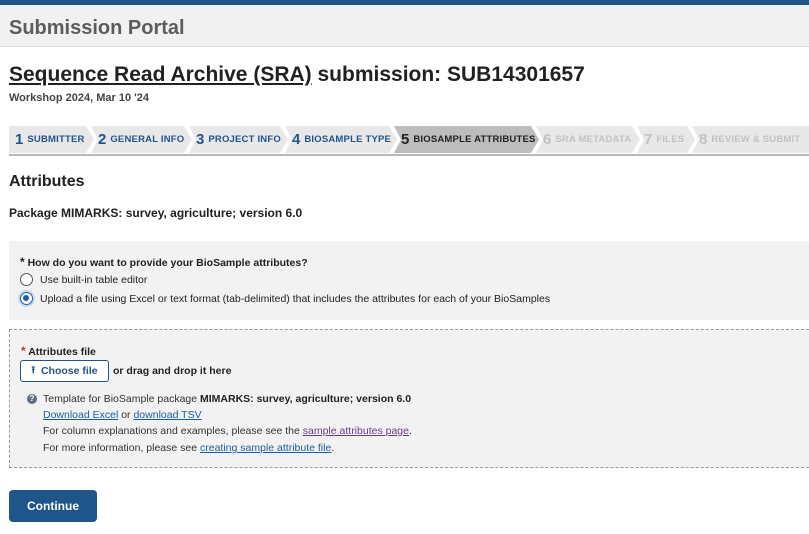 This screenshot has height=534, width=809. What do you see at coordinates (122, 415) in the screenshot?
I see `download-links: Download Excel or download TSV` at bounding box center [122, 415].